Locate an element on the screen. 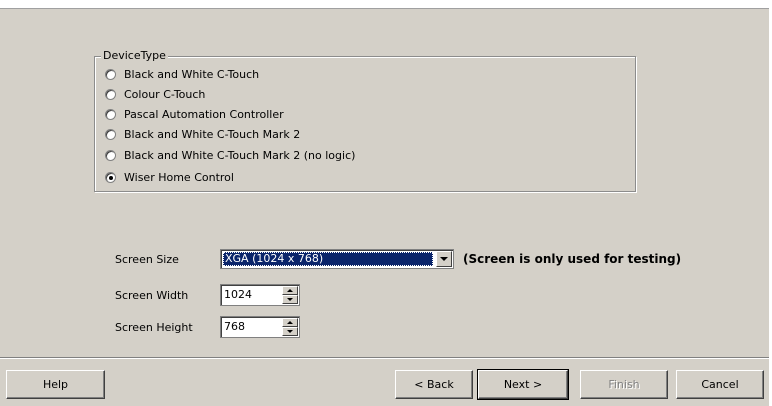  cancel-button: Cancel is located at coordinates (720, 384).